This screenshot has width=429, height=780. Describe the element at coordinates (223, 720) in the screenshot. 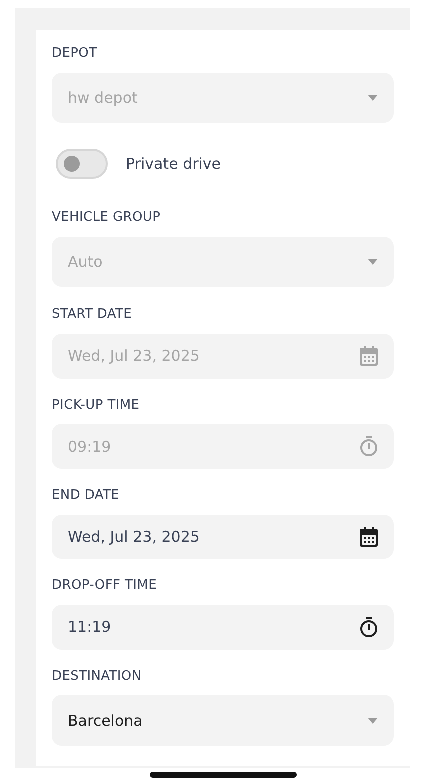

I see `dropdown-field: Barcelona` at that location.